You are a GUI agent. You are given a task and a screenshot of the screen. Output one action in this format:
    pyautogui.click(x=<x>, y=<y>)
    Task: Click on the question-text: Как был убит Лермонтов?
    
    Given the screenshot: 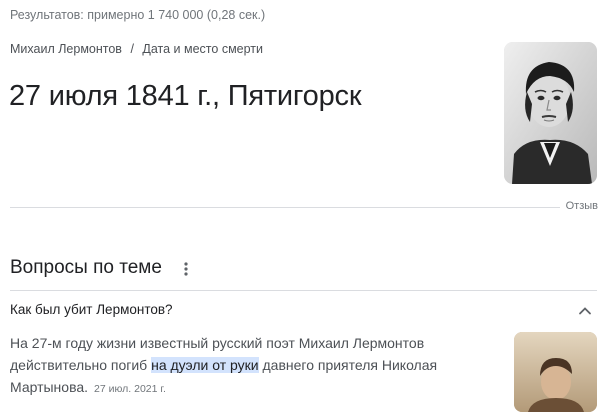 What is the action you would take?
    pyautogui.click(x=91, y=309)
    